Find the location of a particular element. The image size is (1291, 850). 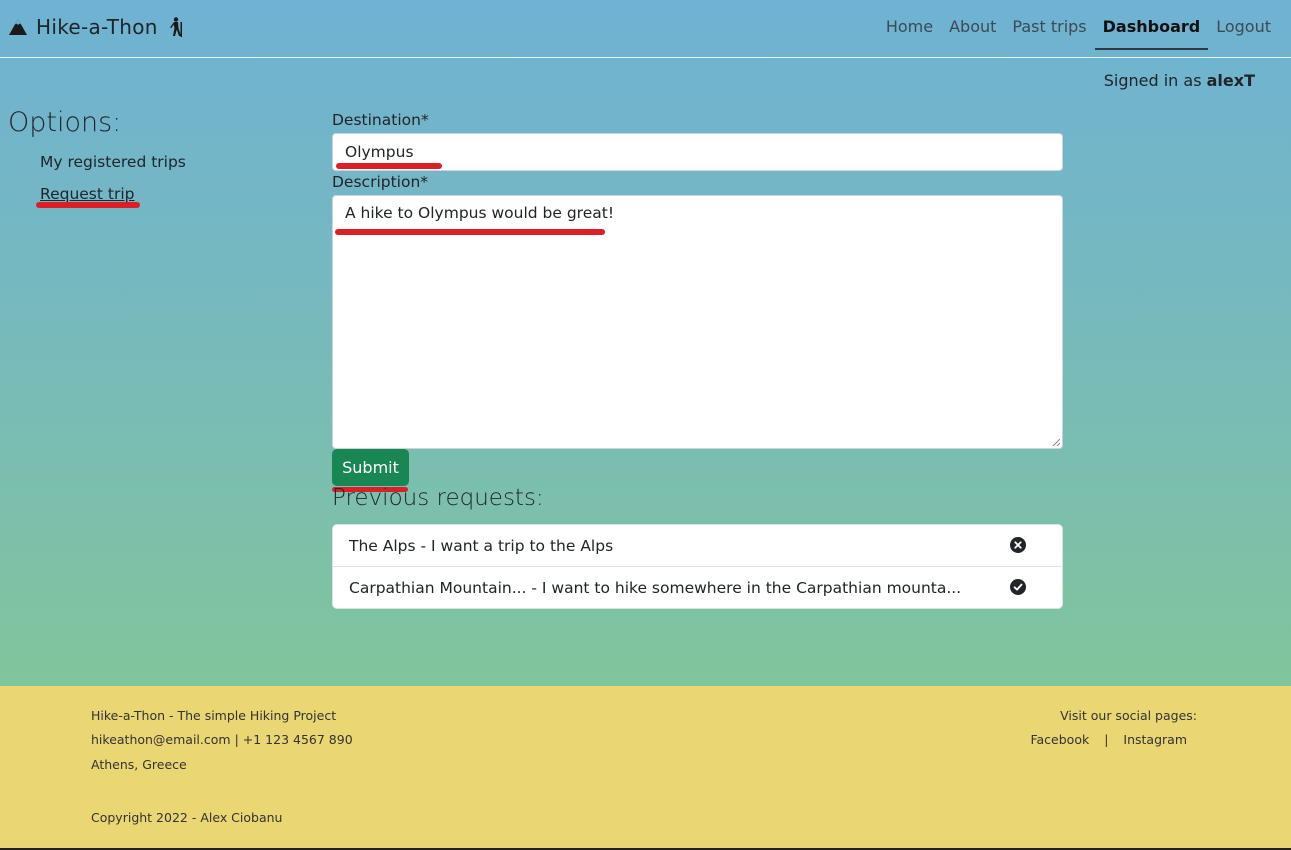

signed-in-status: Signed in as alexT is located at coordinates (1179, 80).